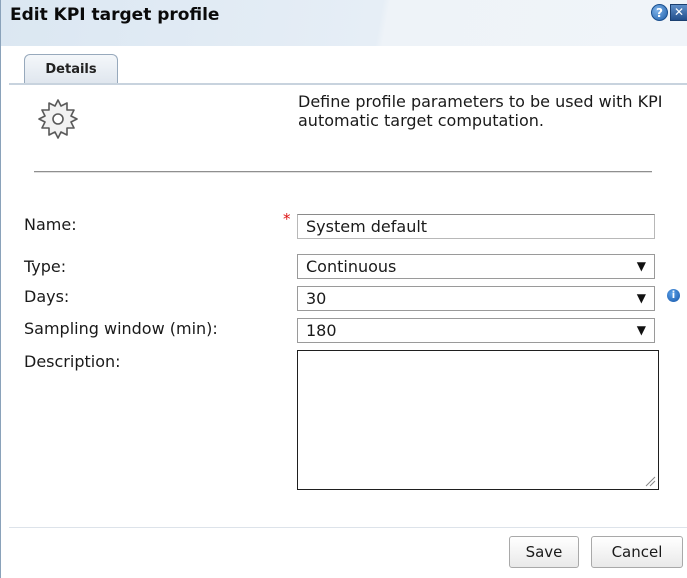 The width and height of the screenshot is (687, 578). Describe the element at coordinates (287, 219) in the screenshot. I see `required-marker: *` at that location.